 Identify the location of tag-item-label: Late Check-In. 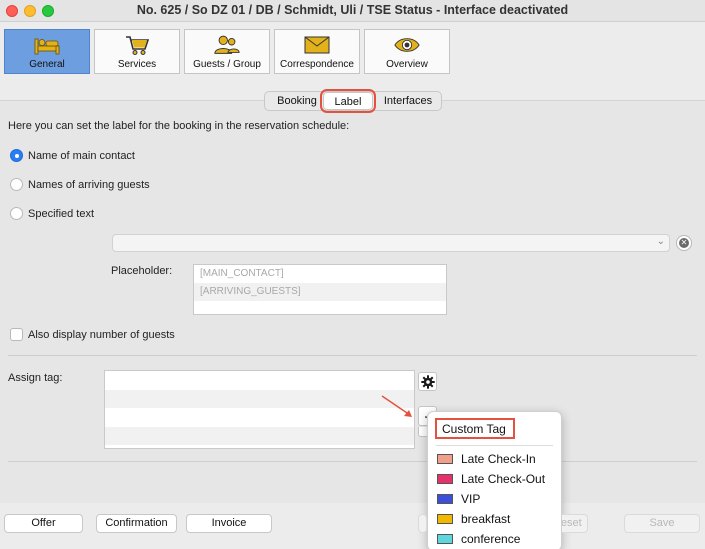
(498, 459).